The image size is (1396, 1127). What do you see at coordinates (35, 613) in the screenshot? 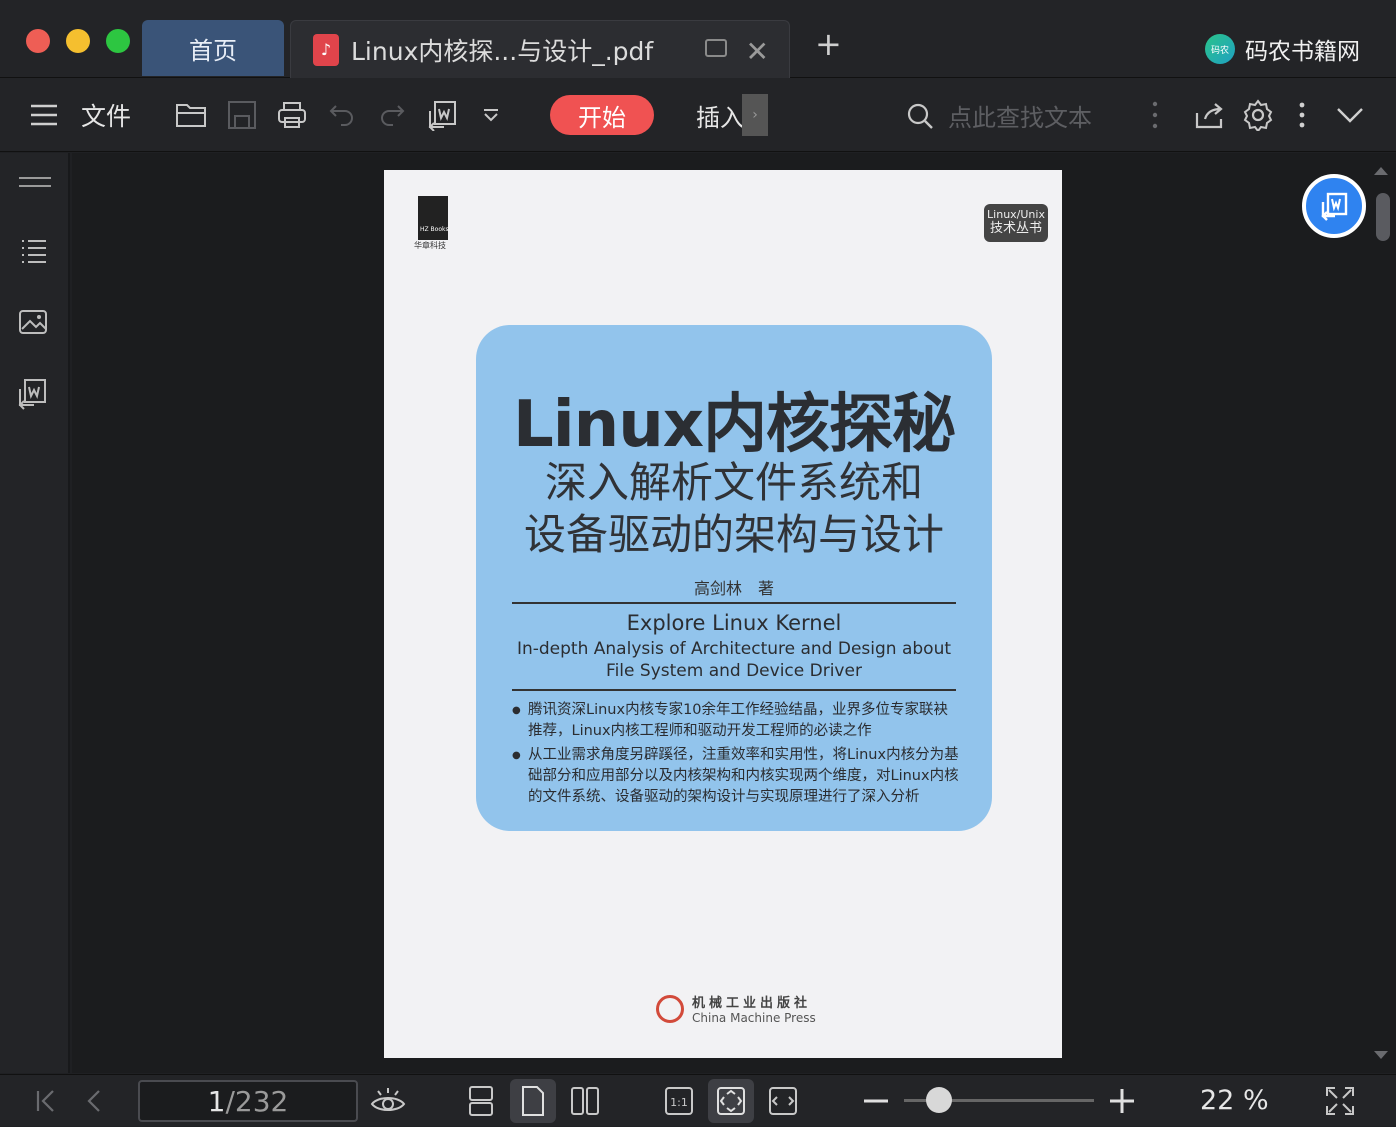
I see `sidebar` at bounding box center [35, 613].